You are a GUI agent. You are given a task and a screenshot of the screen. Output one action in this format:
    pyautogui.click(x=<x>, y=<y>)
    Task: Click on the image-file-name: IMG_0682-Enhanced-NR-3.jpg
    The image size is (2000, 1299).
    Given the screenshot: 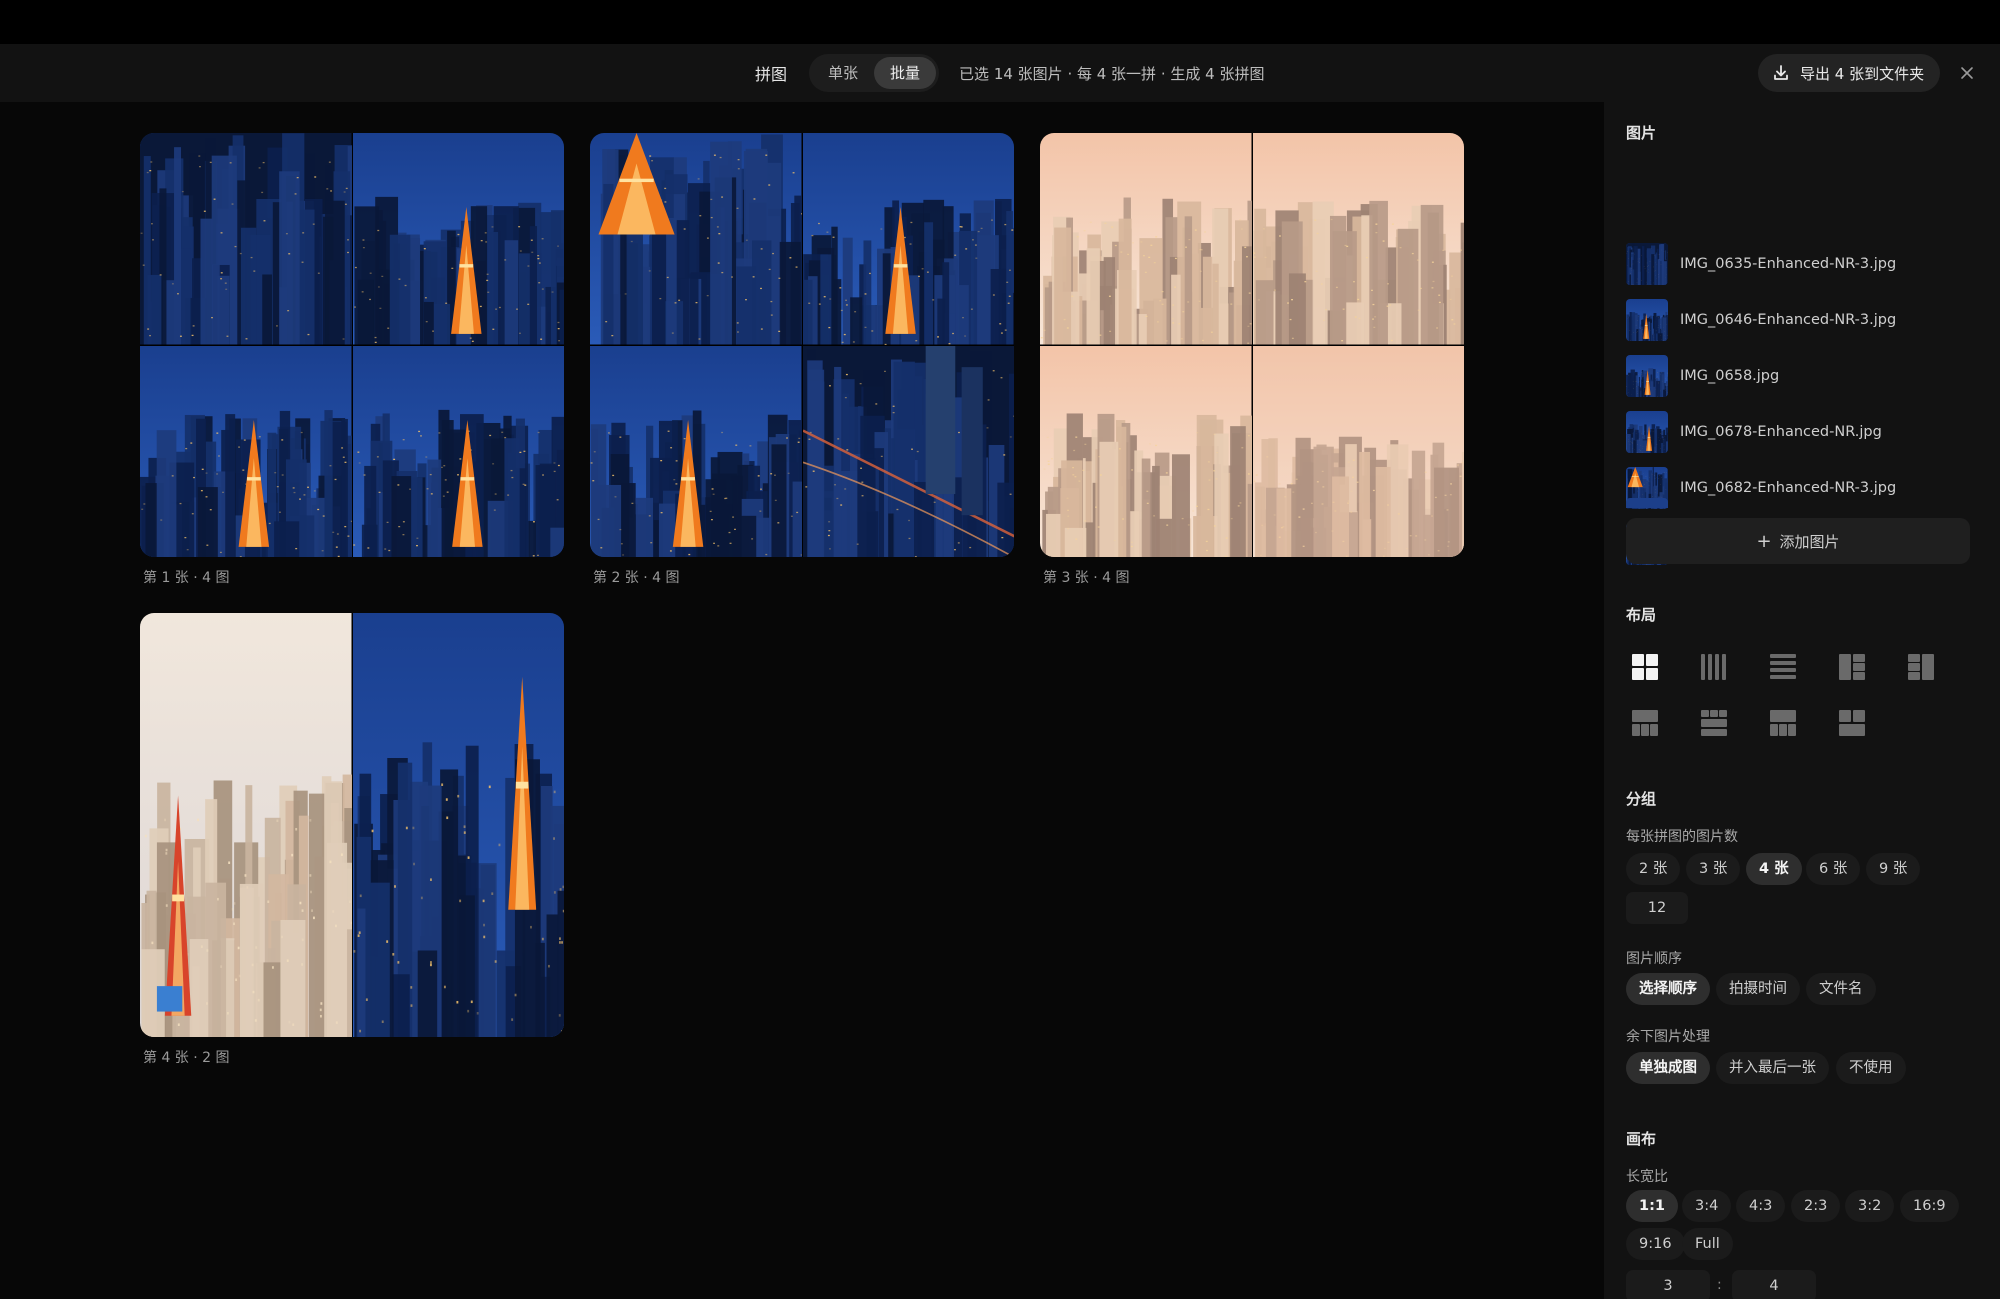 What is the action you would take?
    pyautogui.click(x=1788, y=488)
    